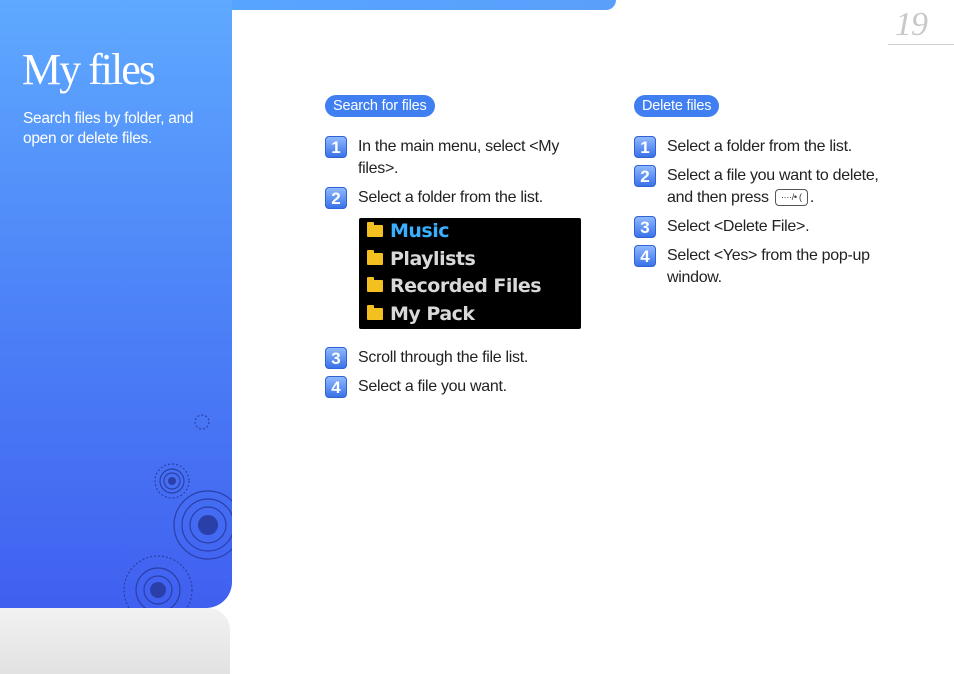 The image size is (954, 674). I want to click on page-number-rule, so click(921, 44).